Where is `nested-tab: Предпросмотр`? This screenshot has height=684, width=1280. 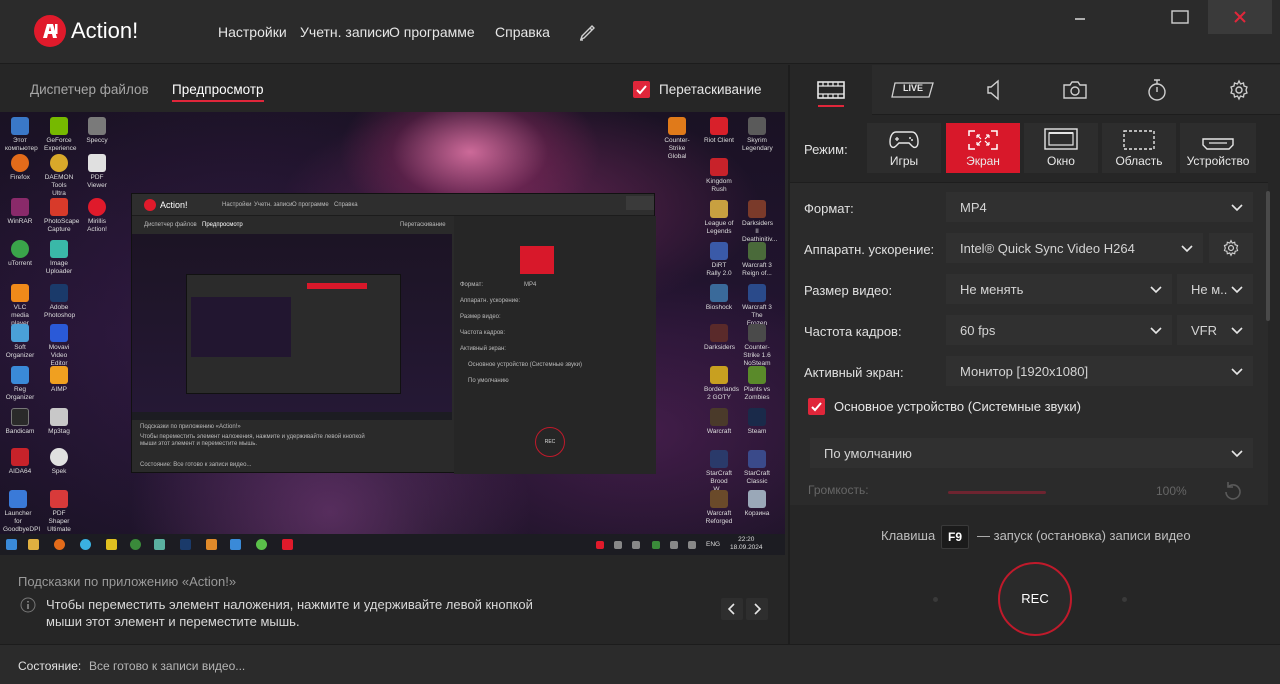 nested-tab: Предпросмотр is located at coordinates (222, 225).